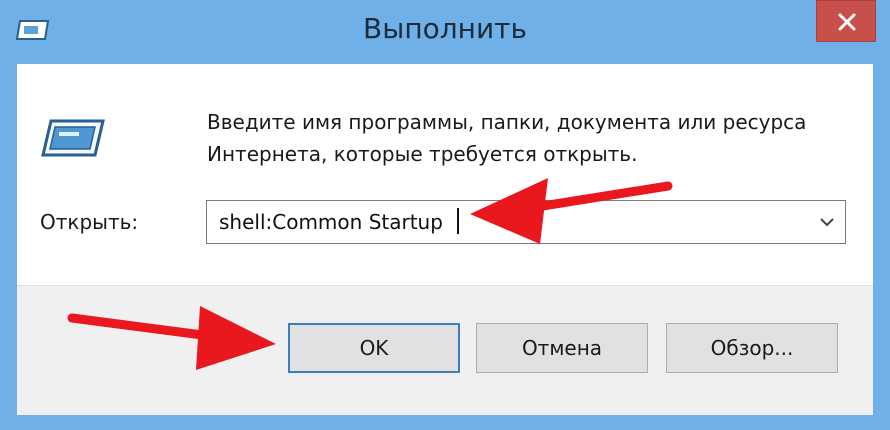 Image resolution: width=890 pixels, height=430 pixels. I want to click on close-icon, so click(847, 22).